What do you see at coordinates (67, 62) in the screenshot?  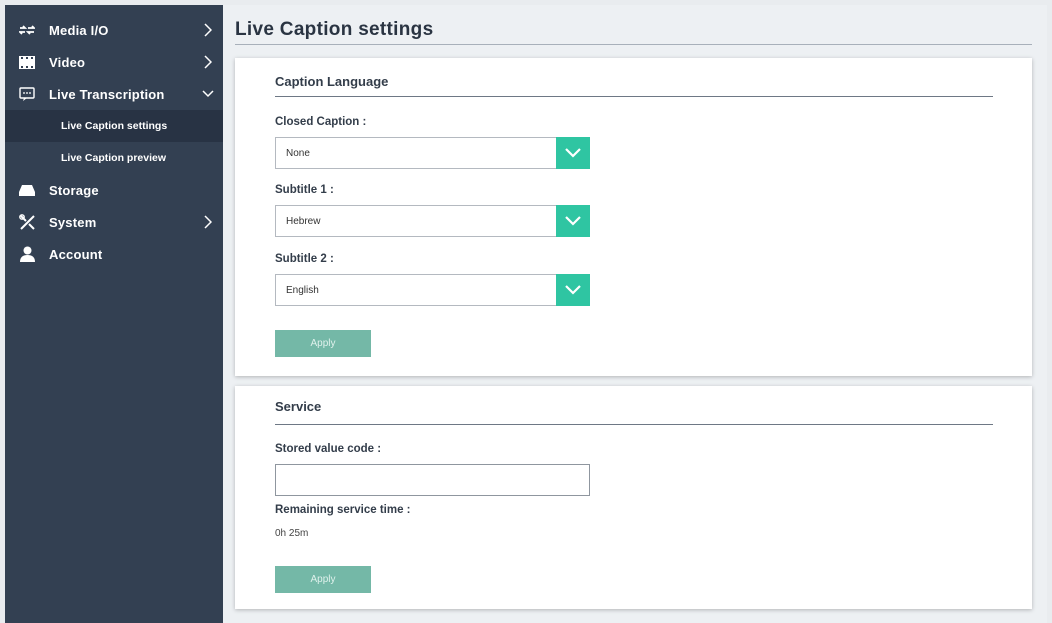 I see `sidebar-item-label: Video` at bounding box center [67, 62].